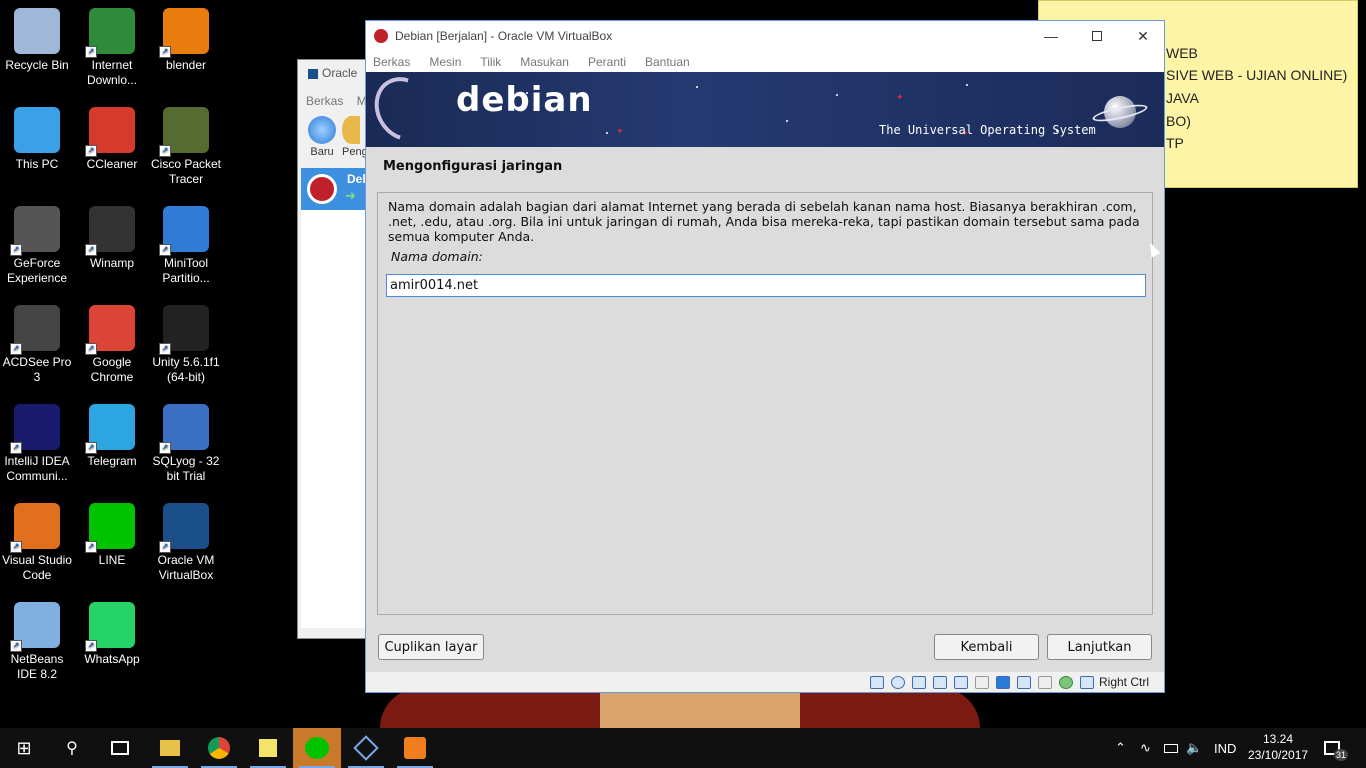  I want to click on sticky-line: BO), so click(1178, 121).